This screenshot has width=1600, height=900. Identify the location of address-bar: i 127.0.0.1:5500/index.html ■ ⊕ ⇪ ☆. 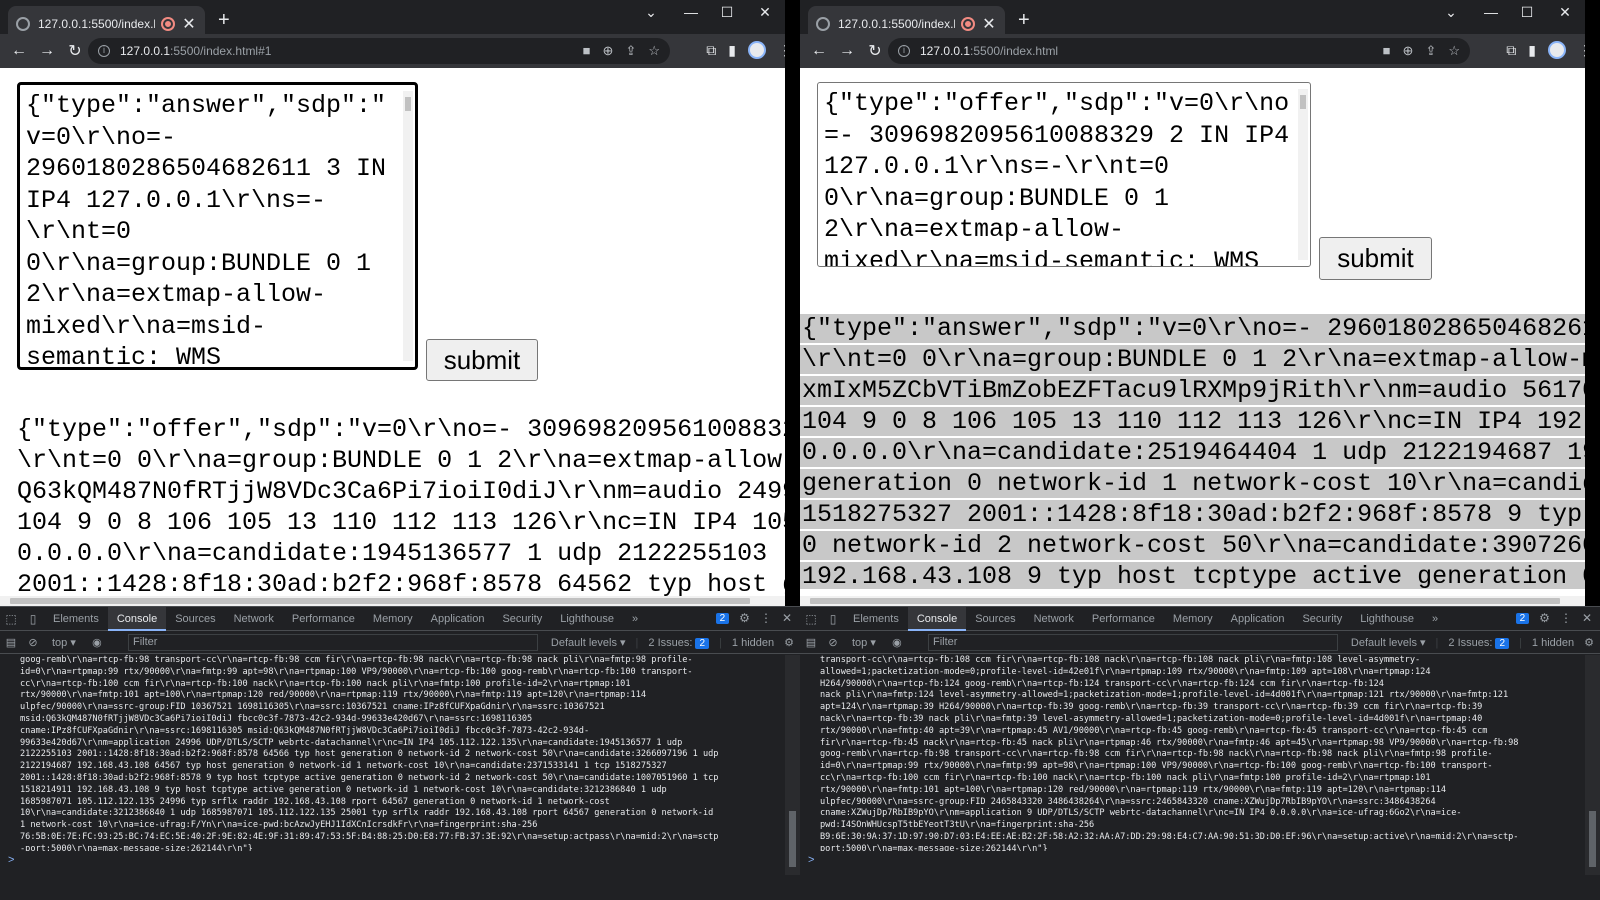
(1179, 51).